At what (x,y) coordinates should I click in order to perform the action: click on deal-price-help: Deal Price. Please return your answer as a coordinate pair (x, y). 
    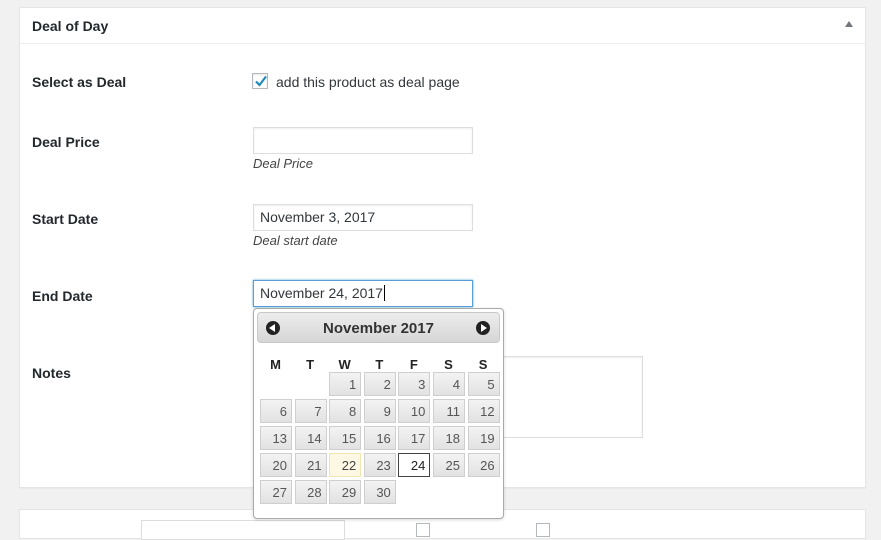
    Looking at the image, I should click on (283, 163).